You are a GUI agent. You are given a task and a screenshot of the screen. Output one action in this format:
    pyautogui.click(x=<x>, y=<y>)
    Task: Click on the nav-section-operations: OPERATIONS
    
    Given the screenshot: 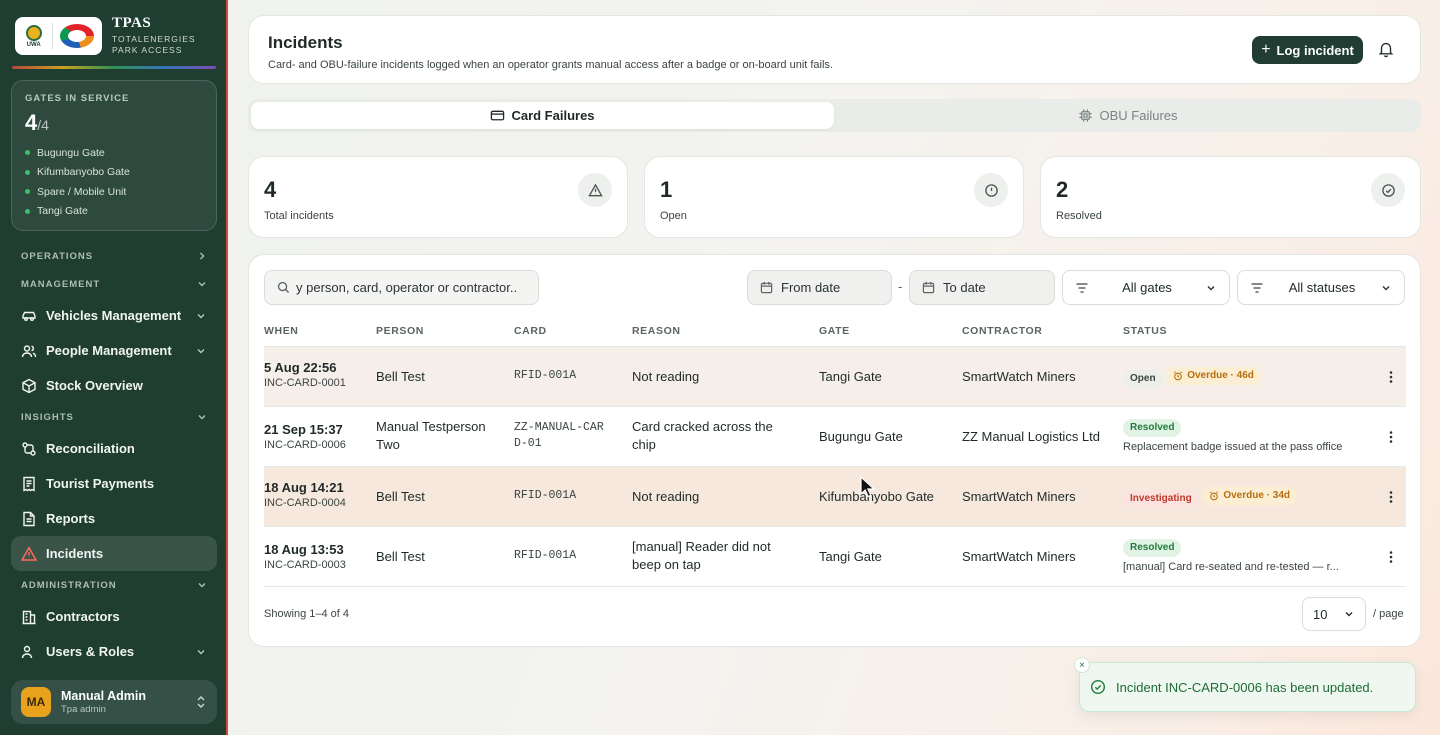 What is the action you would take?
    pyautogui.click(x=114, y=256)
    